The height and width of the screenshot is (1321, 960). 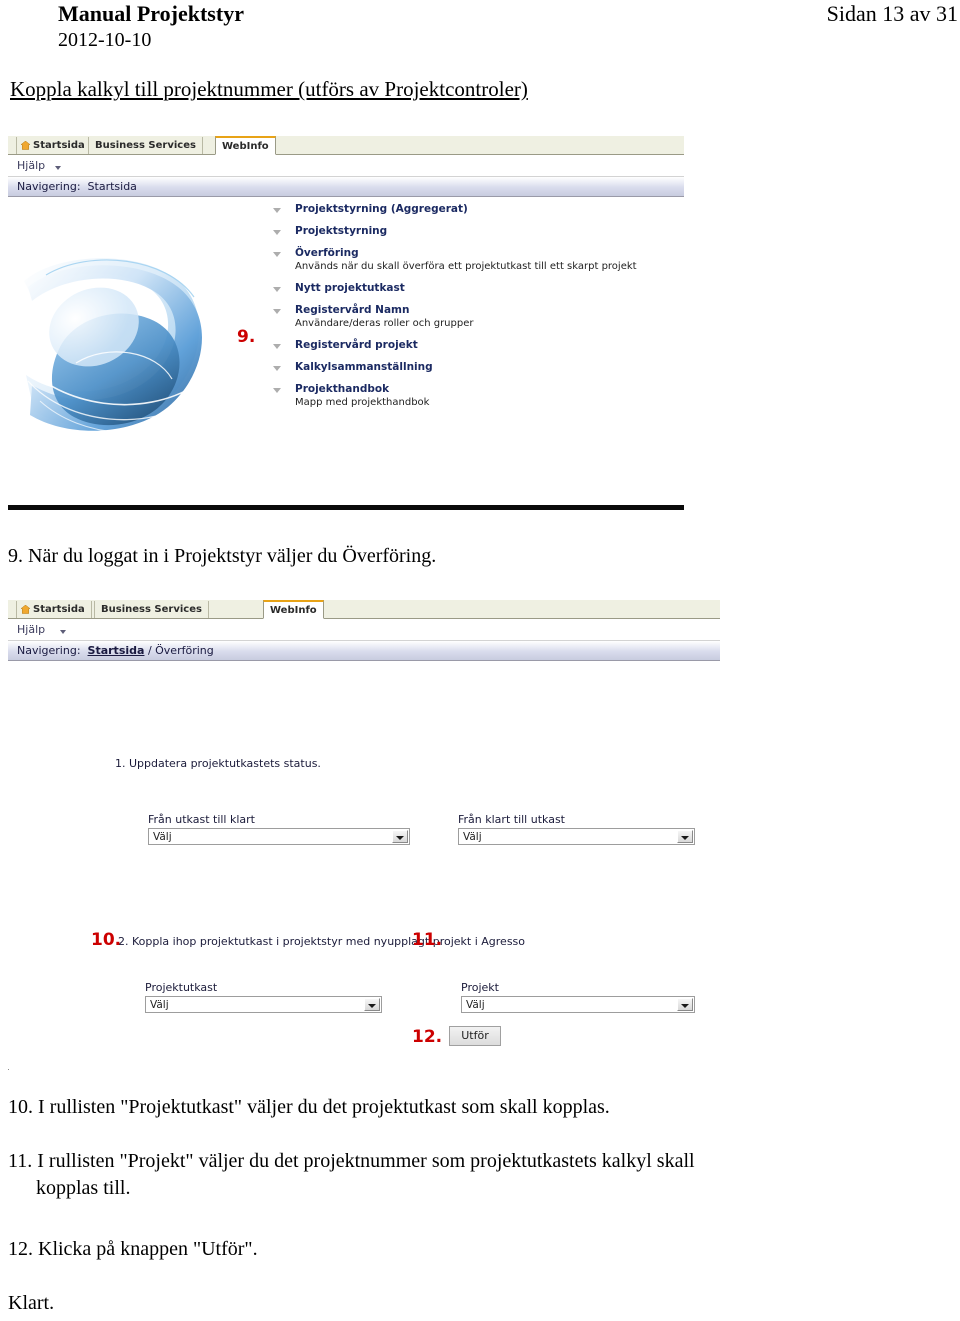 I want to click on document-date: 2012-10-10, so click(x=105, y=40).